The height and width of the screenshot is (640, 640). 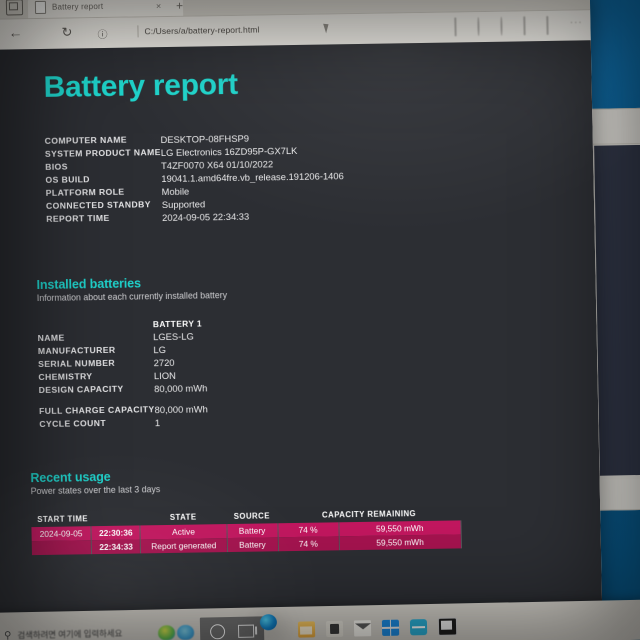 I want to click on health-monitor-icon, so click(x=419, y=627).